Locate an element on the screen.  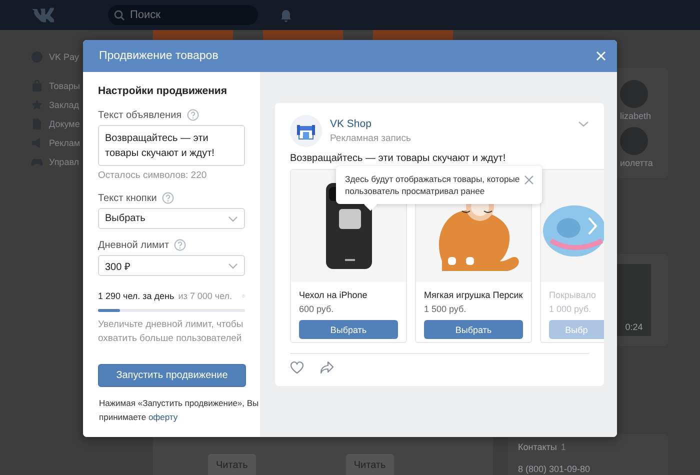
reach-total: из 7 000 чел. is located at coordinates (205, 296).